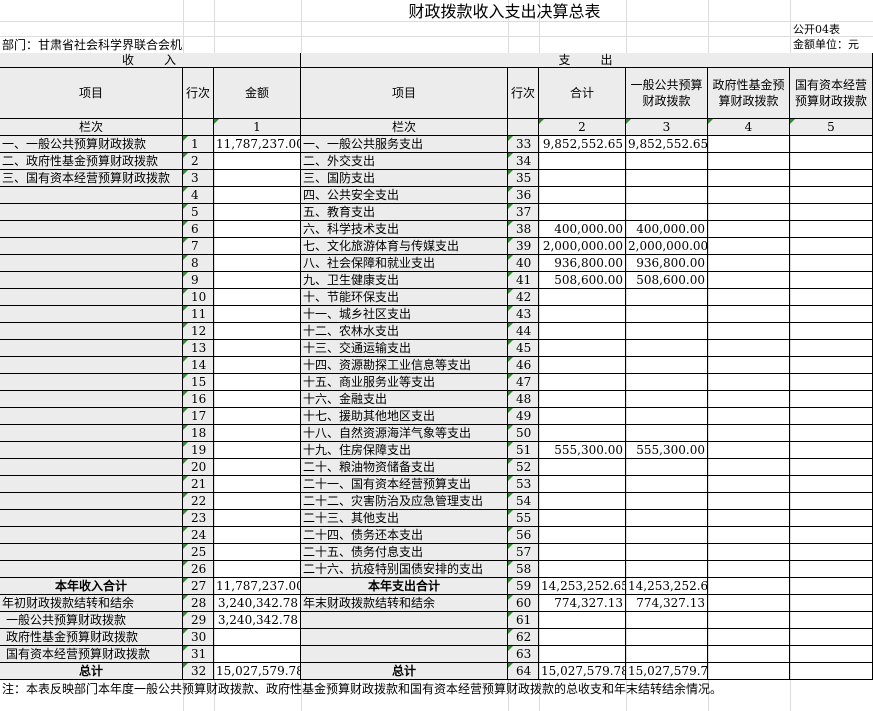 The image size is (873, 711). What do you see at coordinates (198, 144) in the screenshot?
I see `income-line-number: 1` at bounding box center [198, 144].